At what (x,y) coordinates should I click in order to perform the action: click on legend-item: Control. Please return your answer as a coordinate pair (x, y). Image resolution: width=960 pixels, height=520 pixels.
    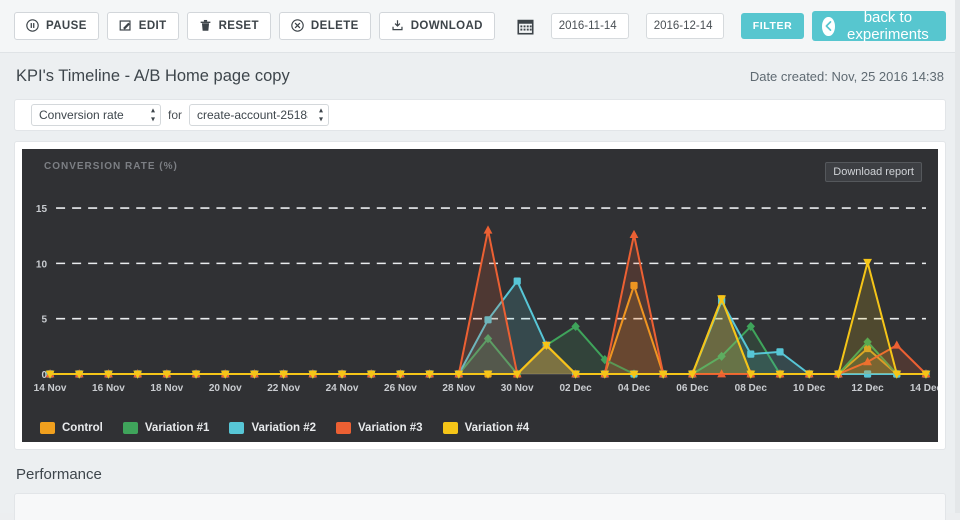
    Looking at the image, I should click on (71, 428).